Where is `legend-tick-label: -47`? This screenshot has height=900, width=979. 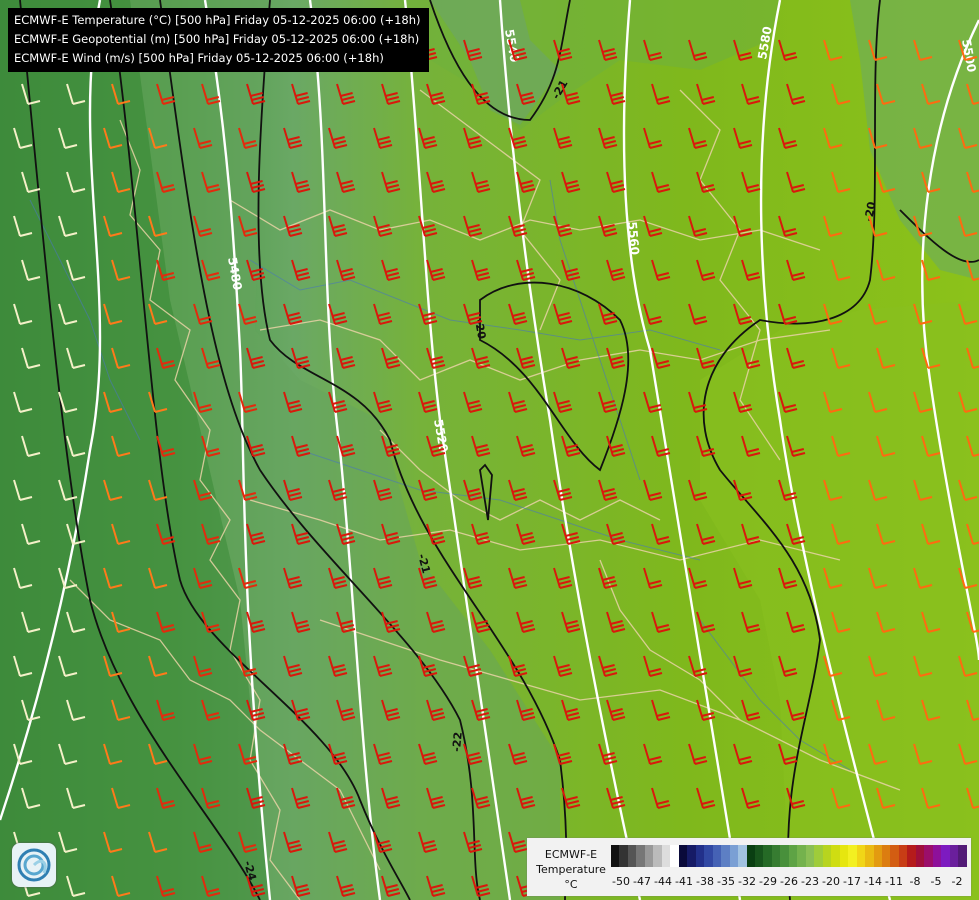
legend-tick-label: -47 is located at coordinates (642, 881).